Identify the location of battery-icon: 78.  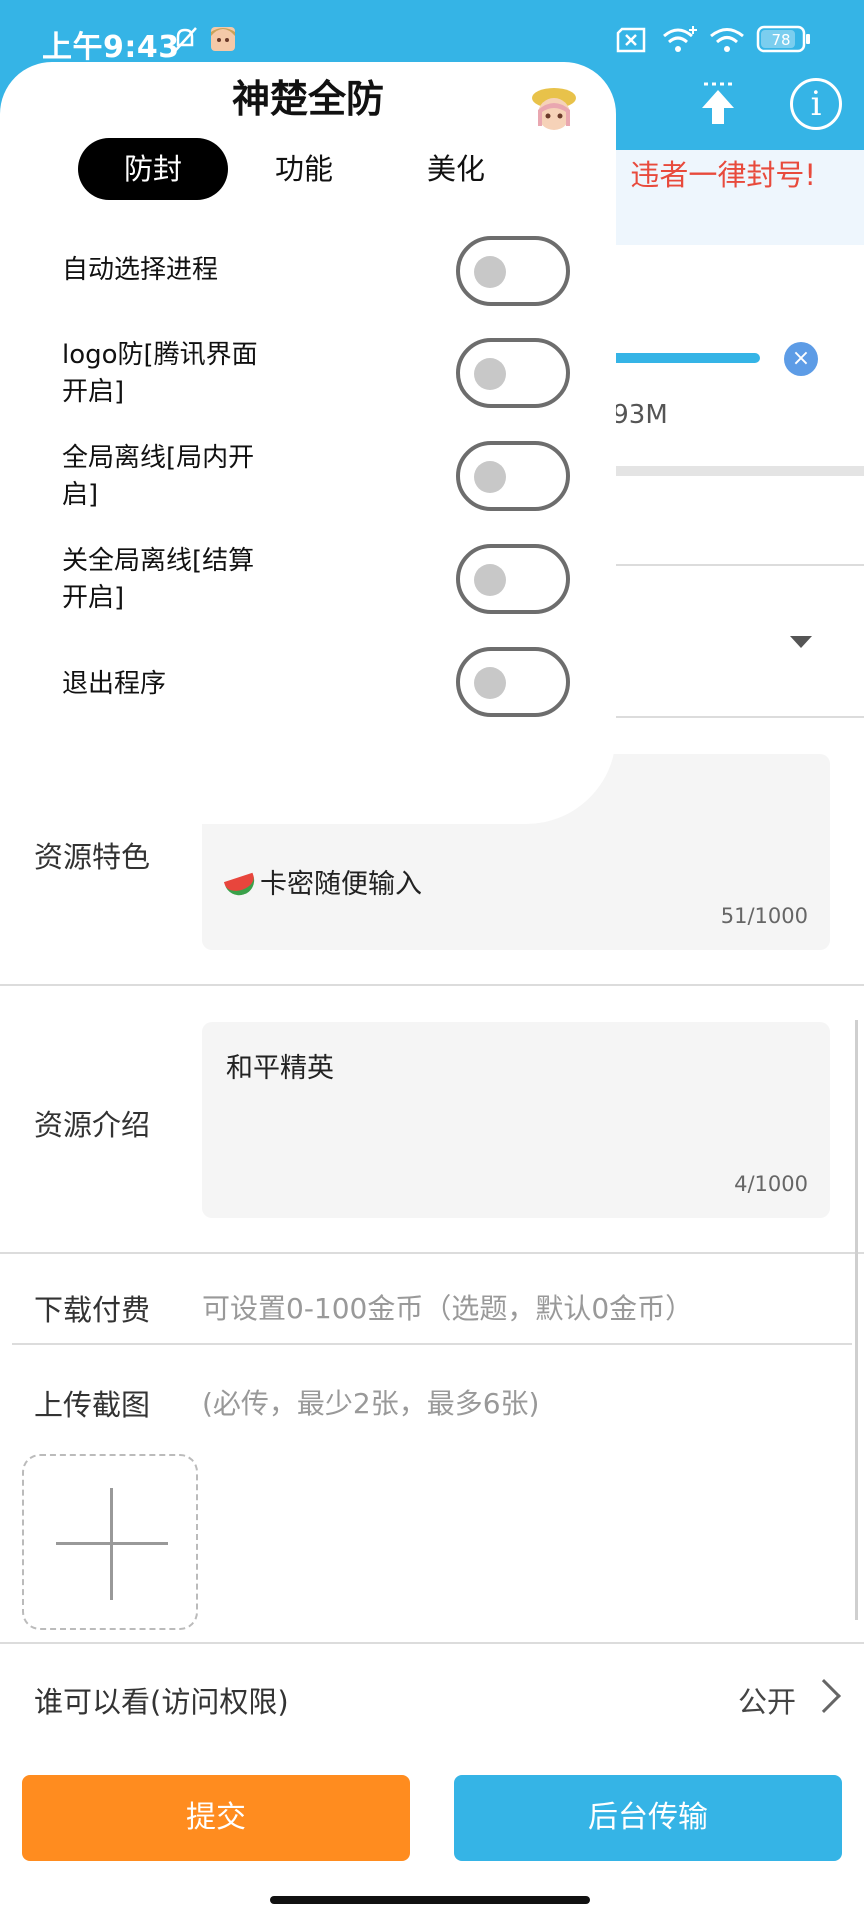
(783, 39).